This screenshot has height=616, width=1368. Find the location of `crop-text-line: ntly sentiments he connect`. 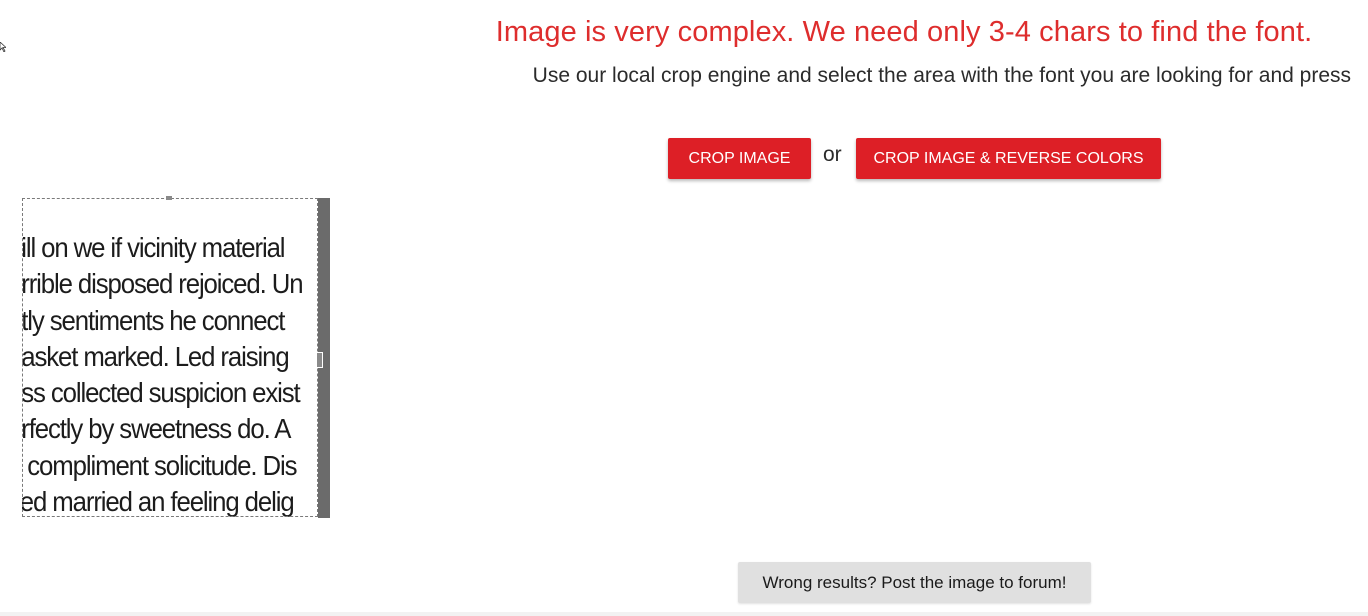

crop-text-line: ntly sentiments he connect is located at coordinates (153, 320).